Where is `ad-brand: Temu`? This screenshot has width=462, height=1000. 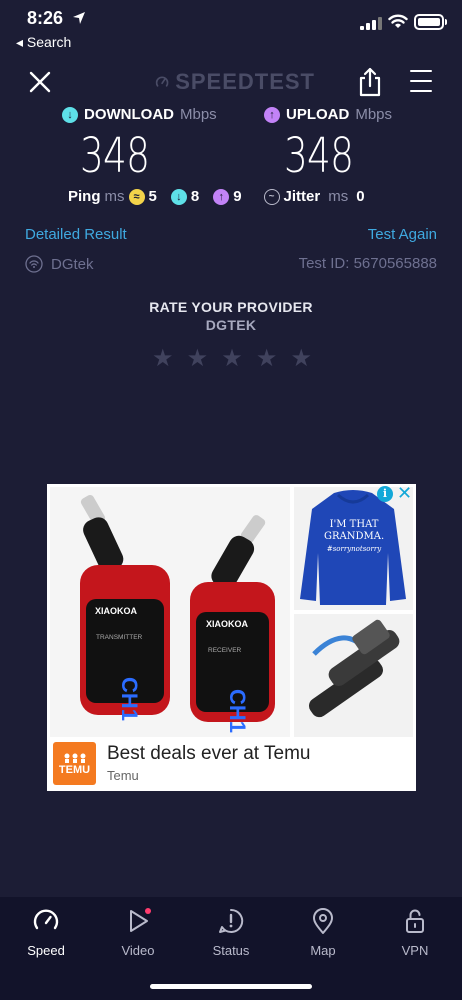
ad-brand: Temu is located at coordinates (123, 775).